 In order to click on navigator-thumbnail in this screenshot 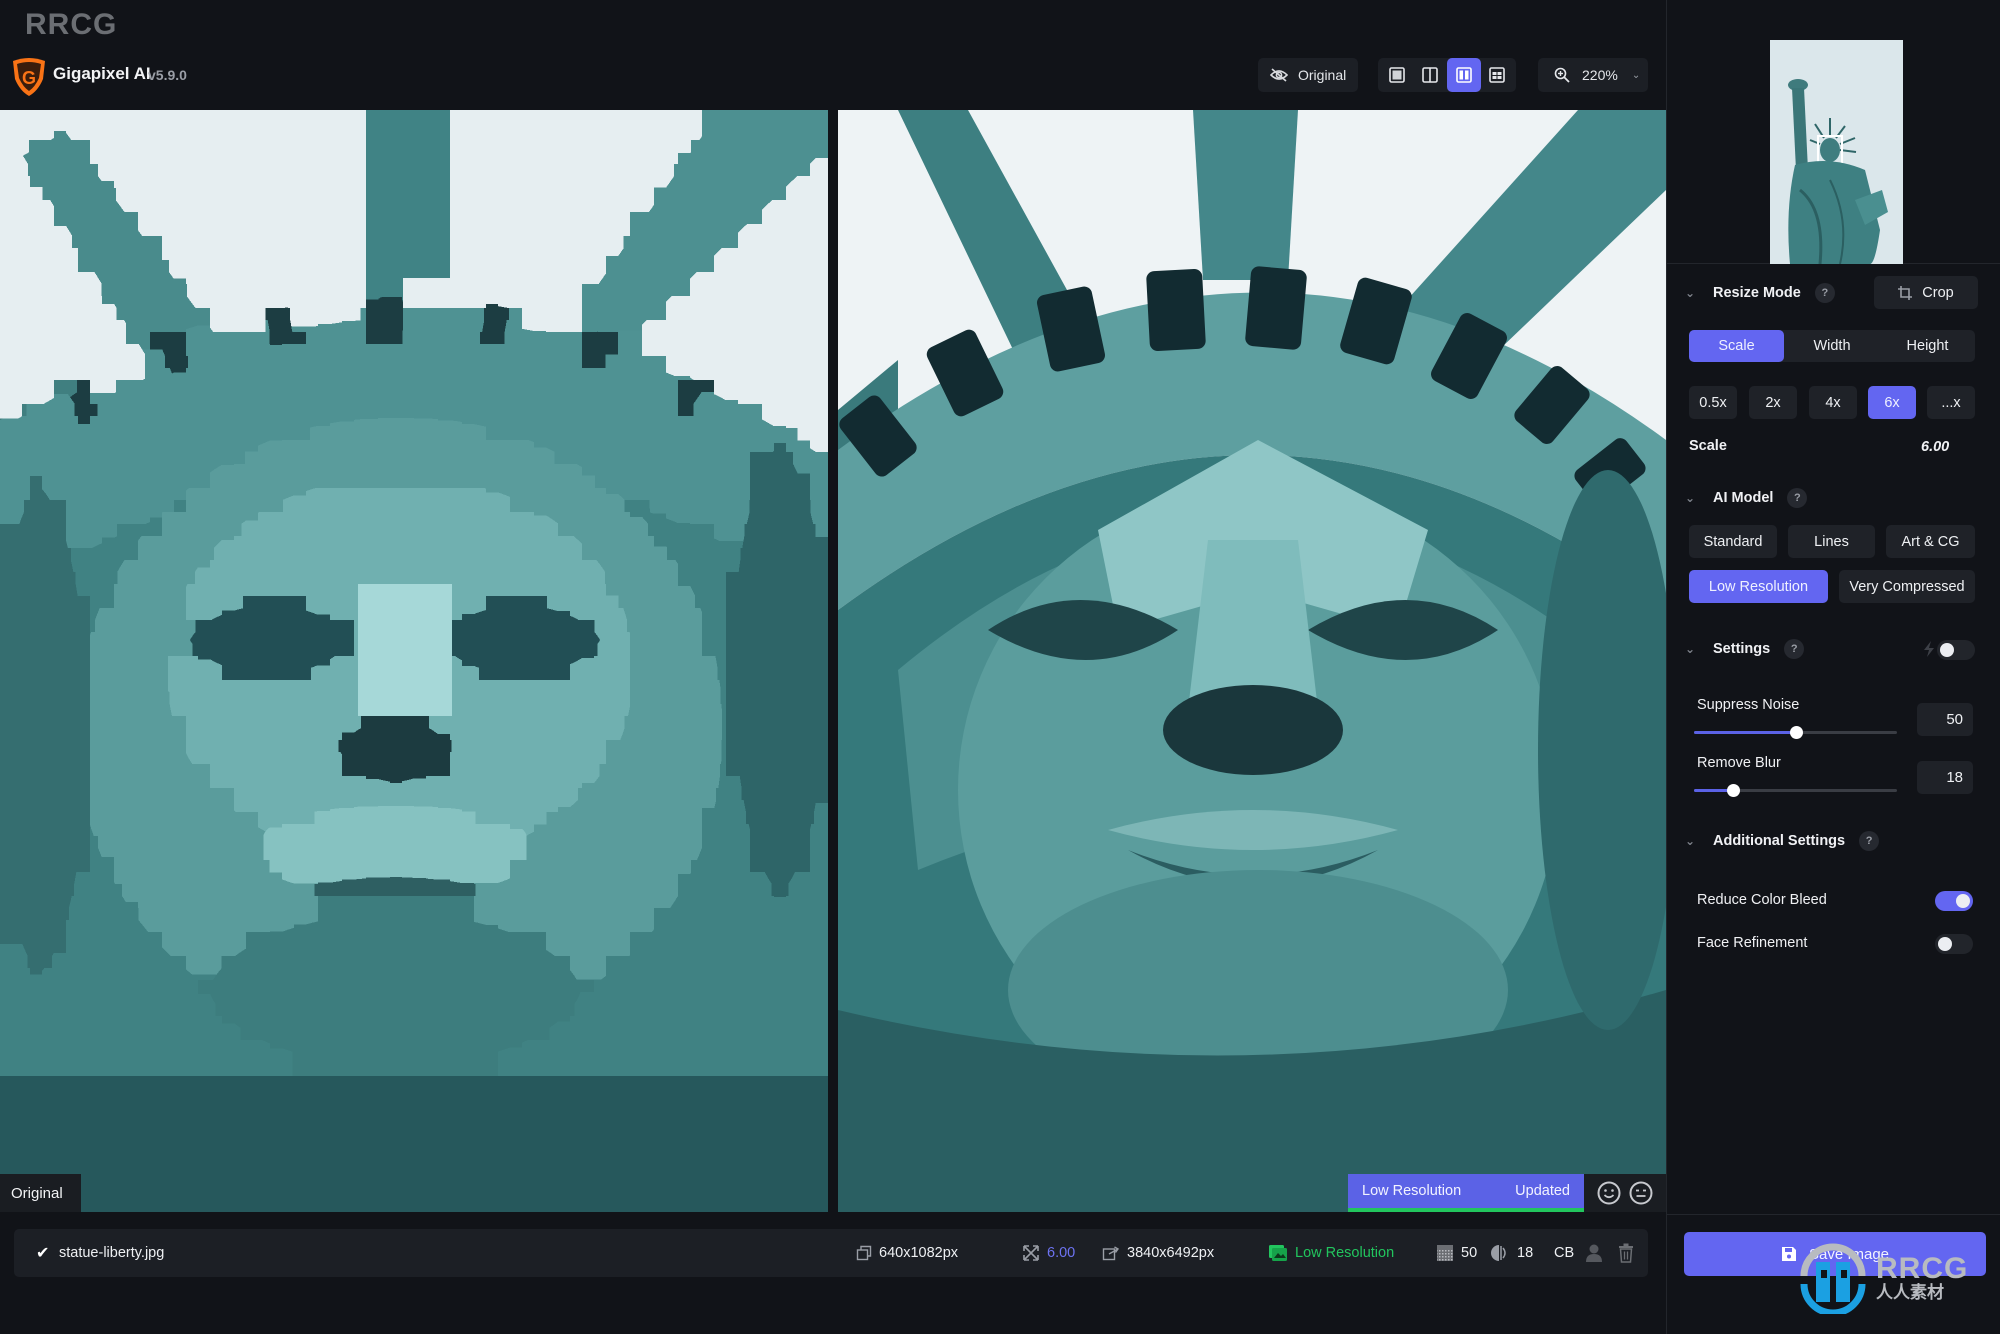, I will do `click(1836, 152)`.